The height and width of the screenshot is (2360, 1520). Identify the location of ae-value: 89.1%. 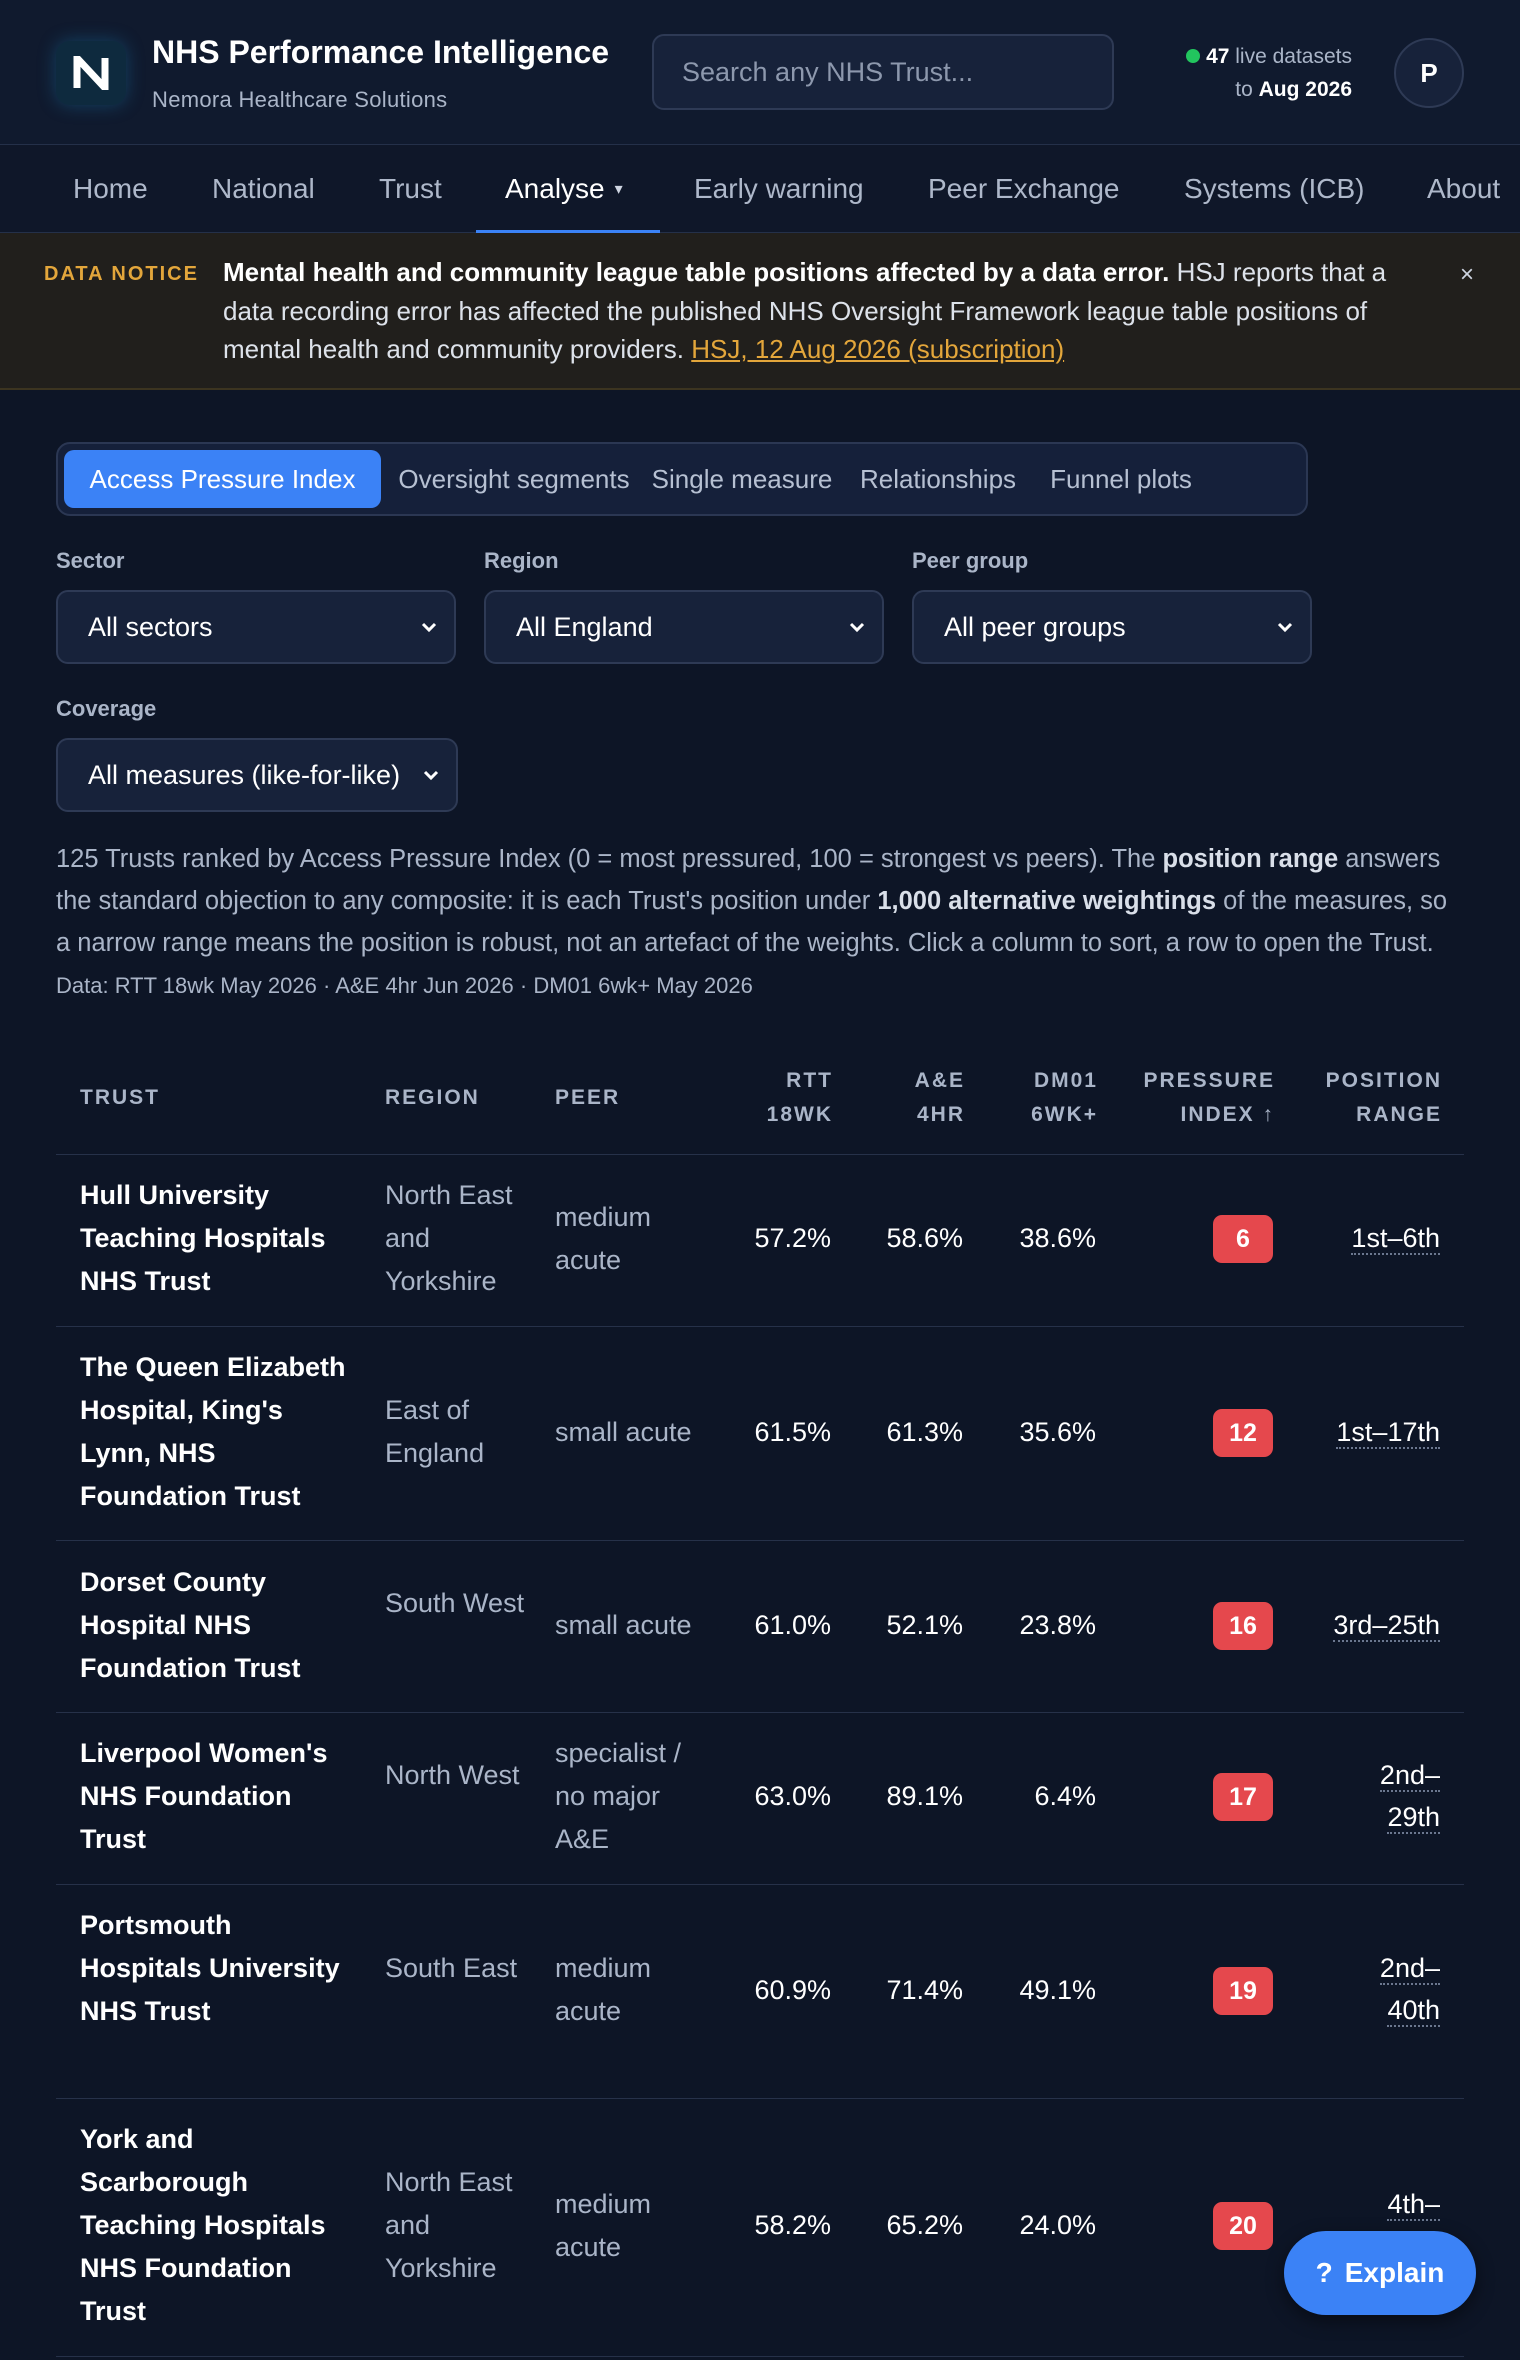
(924, 1796).